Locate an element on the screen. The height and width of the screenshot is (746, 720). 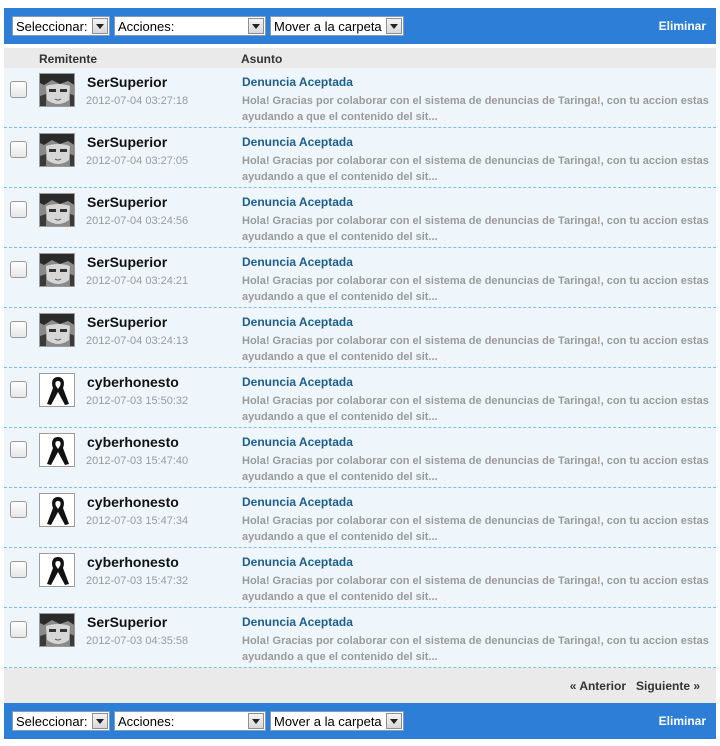
pager: « Anterior Siguiente » is located at coordinates (360, 685).